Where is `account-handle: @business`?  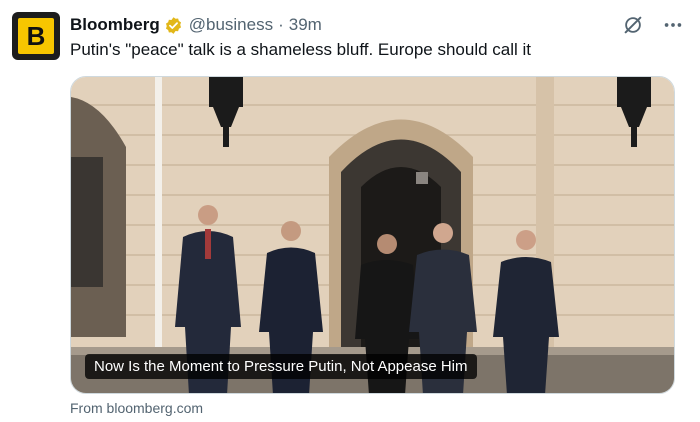 account-handle: @business is located at coordinates (231, 25).